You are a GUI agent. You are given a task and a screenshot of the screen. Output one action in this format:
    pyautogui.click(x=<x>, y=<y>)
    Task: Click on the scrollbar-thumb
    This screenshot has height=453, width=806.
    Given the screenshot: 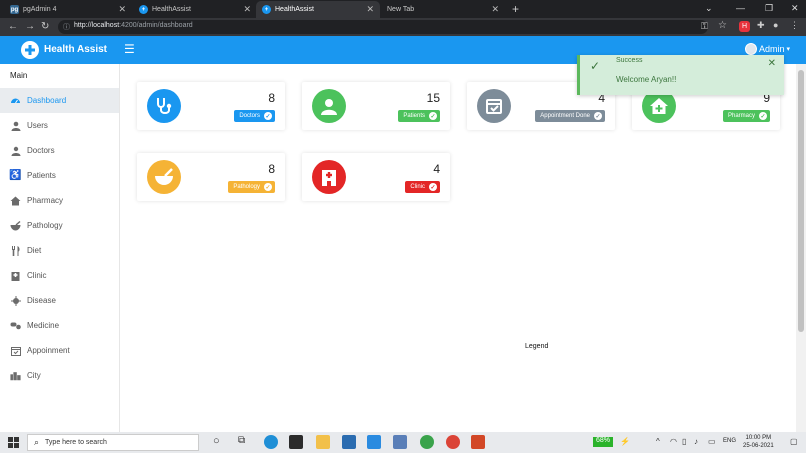 What is the action you would take?
    pyautogui.click(x=801, y=201)
    